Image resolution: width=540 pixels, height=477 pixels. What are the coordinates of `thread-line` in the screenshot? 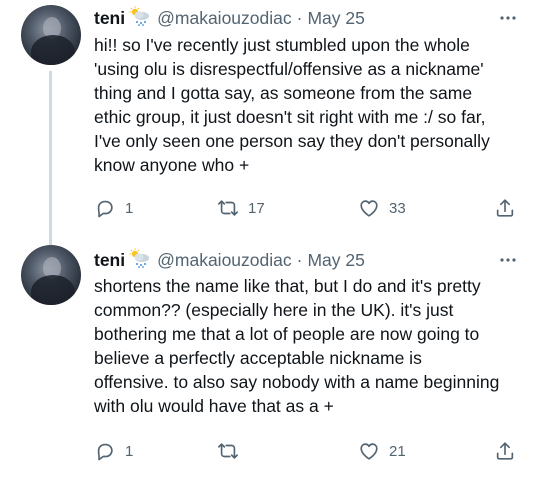 It's located at (50, 158).